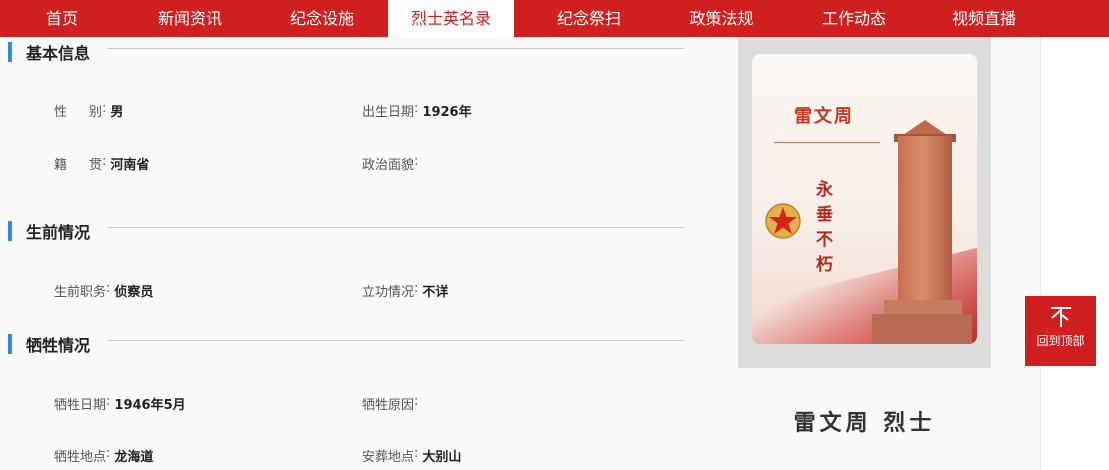  What do you see at coordinates (925, 220) in the screenshot?
I see `monument-shaft` at bounding box center [925, 220].